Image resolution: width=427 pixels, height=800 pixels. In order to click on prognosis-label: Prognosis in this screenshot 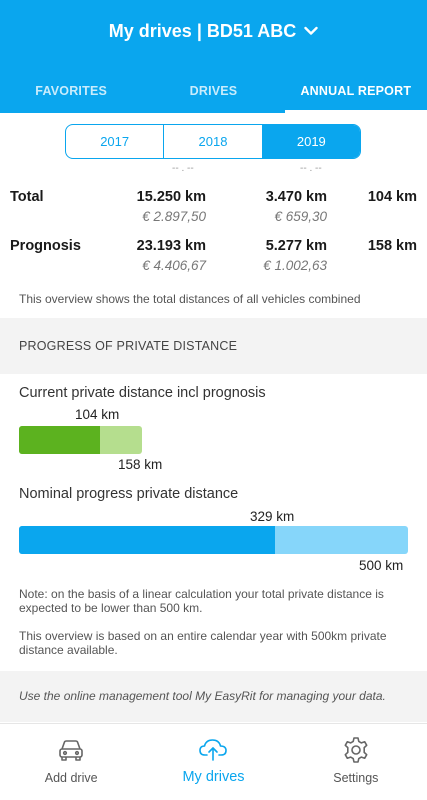, I will do `click(45, 246)`.